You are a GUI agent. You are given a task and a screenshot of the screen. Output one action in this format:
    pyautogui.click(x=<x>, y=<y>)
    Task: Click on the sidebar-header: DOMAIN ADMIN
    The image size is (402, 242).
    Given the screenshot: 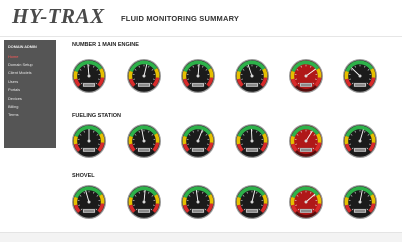 What is the action you would take?
    pyautogui.click(x=30, y=46)
    